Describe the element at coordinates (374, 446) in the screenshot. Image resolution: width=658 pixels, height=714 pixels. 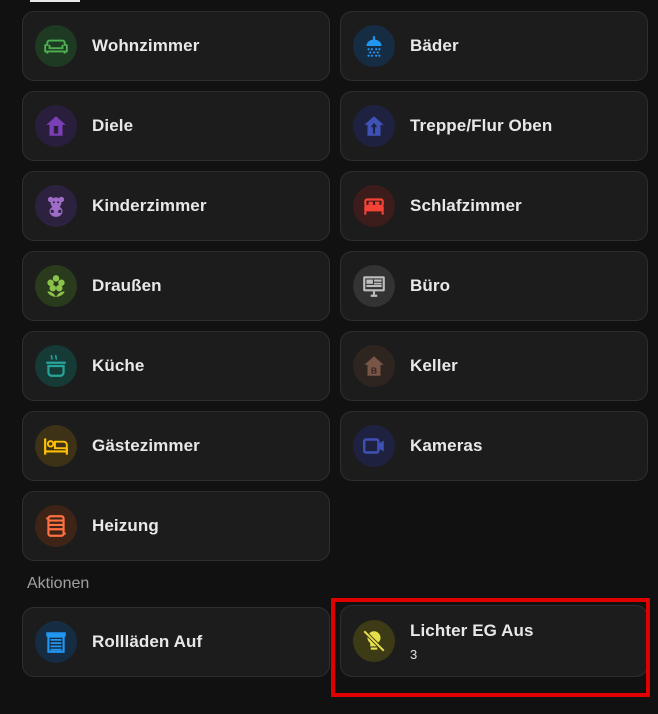
I see `video-camera-icon` at that location.